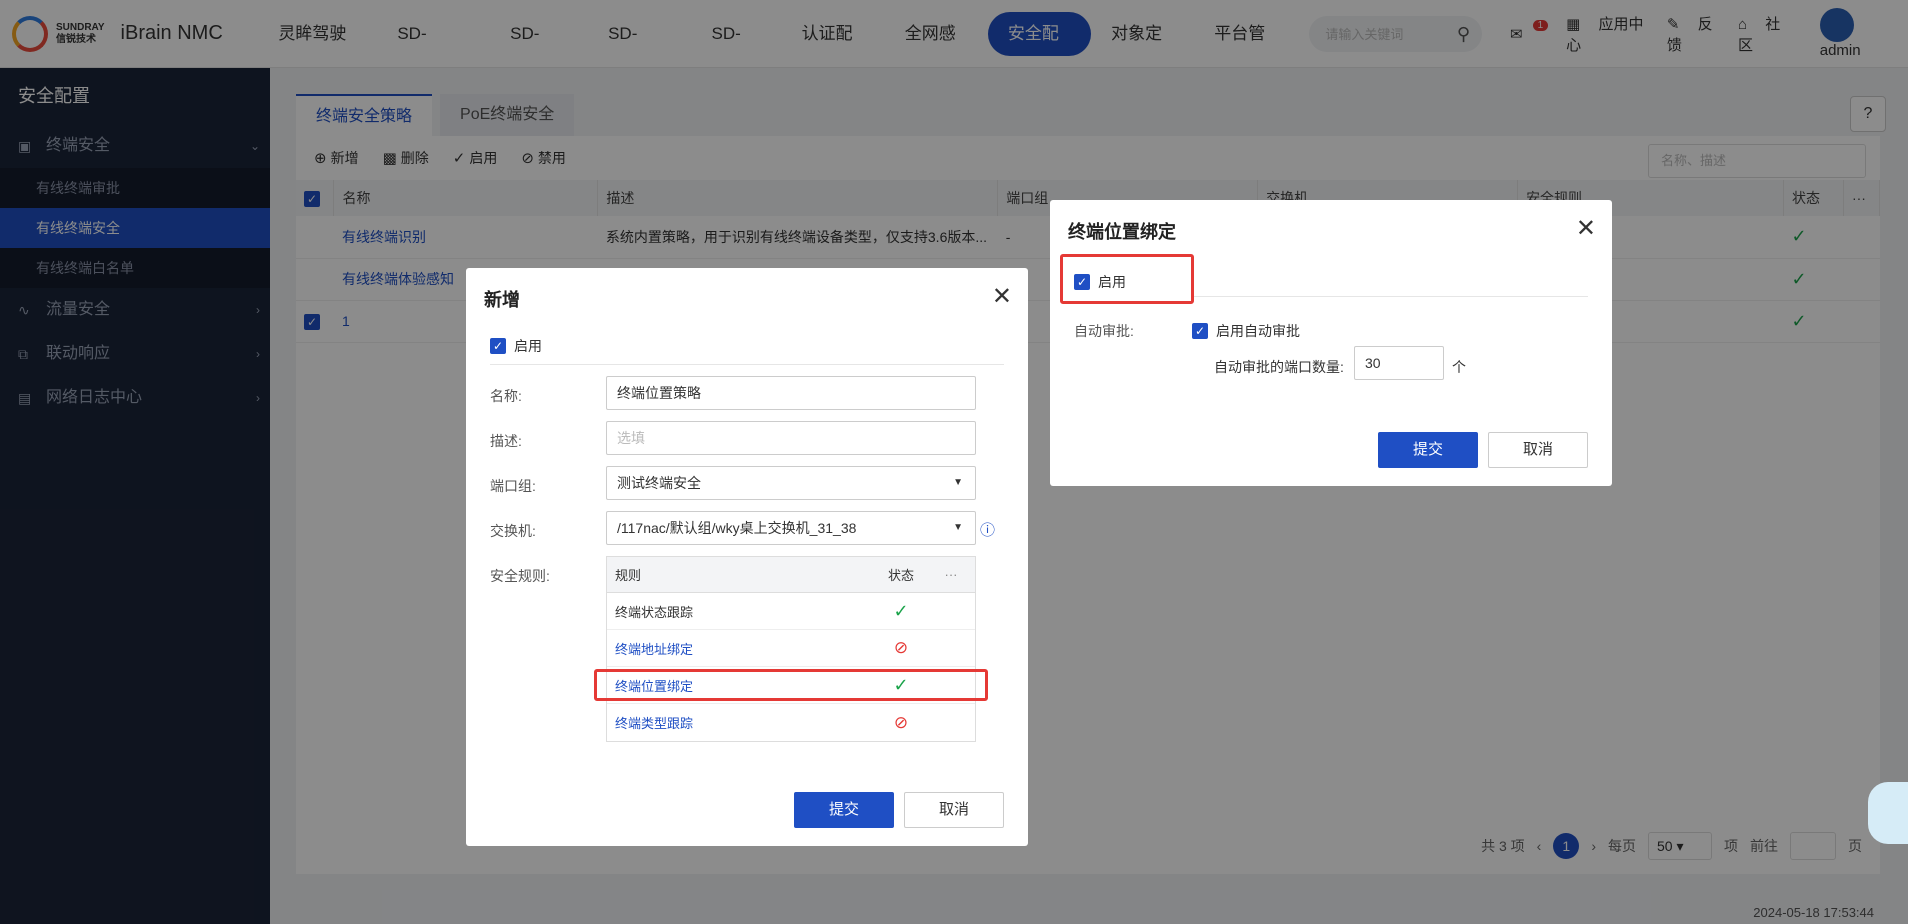  What do you see at coordinates (1122, 232) in the screenshot?
I see `dialog-title: 终端位置绑定` at bounding box center [1122, 232].